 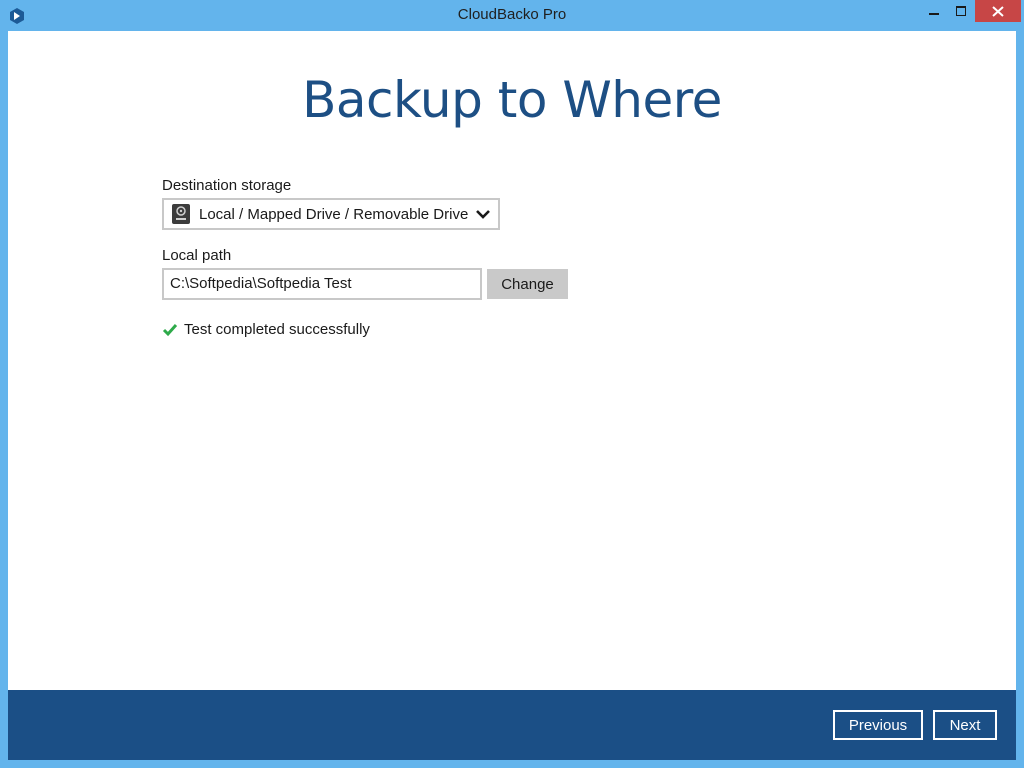 I want to click on status-text: Test completed successfully, so click(x=277, y=329).